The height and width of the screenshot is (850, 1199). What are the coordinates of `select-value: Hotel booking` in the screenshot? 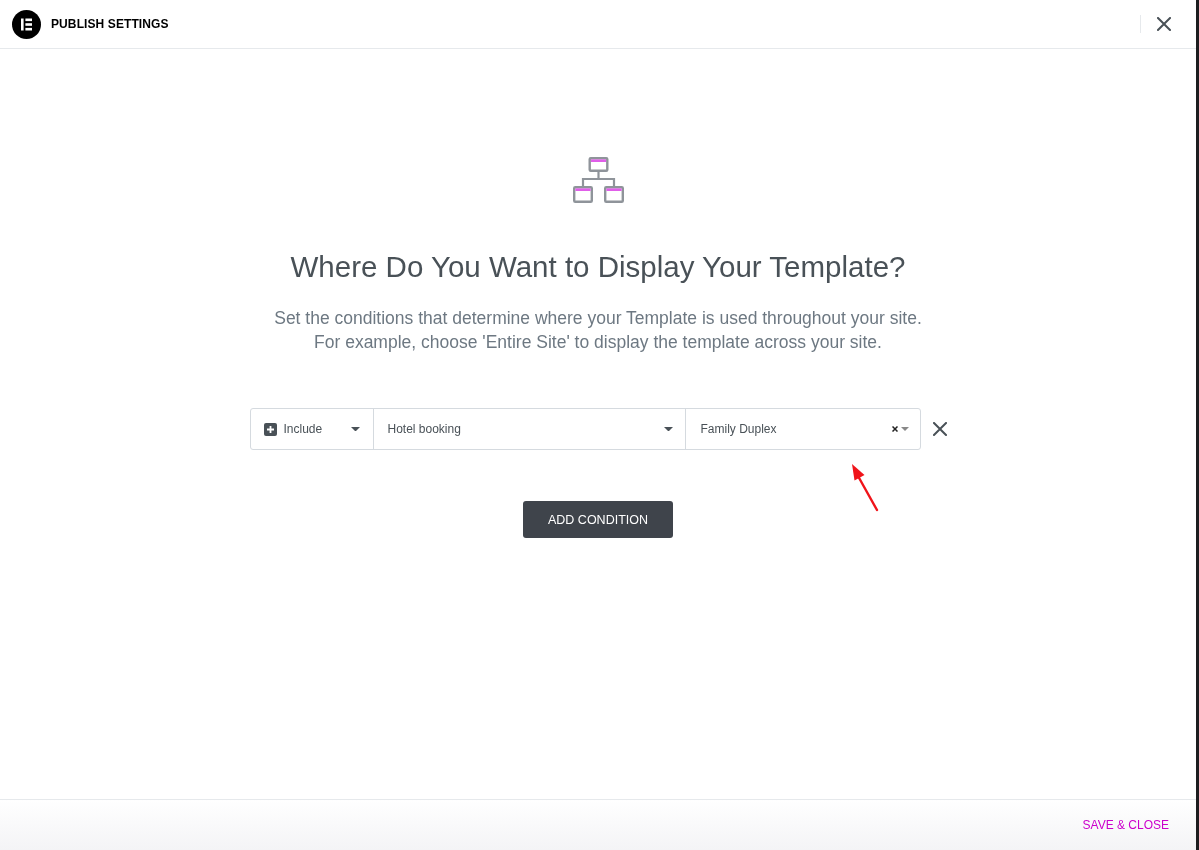 It's located at (424, 429).